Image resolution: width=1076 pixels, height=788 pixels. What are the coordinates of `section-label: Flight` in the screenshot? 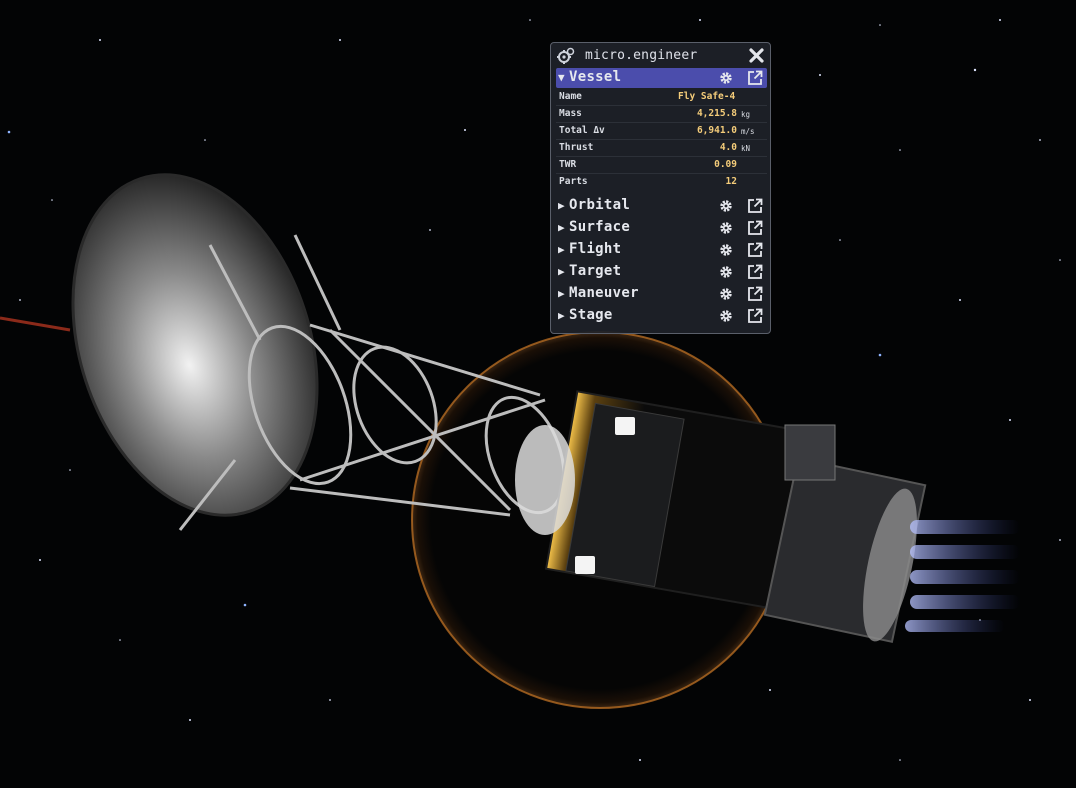 It's located at (595, 249).